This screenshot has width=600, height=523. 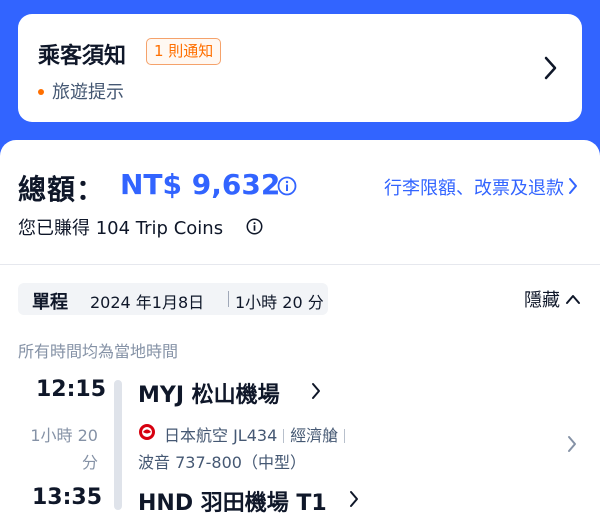 What do you see at coordinates (82, 56) in the screenshot?
I see `notice-title: 乘客須知` at bounding box center [82, 56].